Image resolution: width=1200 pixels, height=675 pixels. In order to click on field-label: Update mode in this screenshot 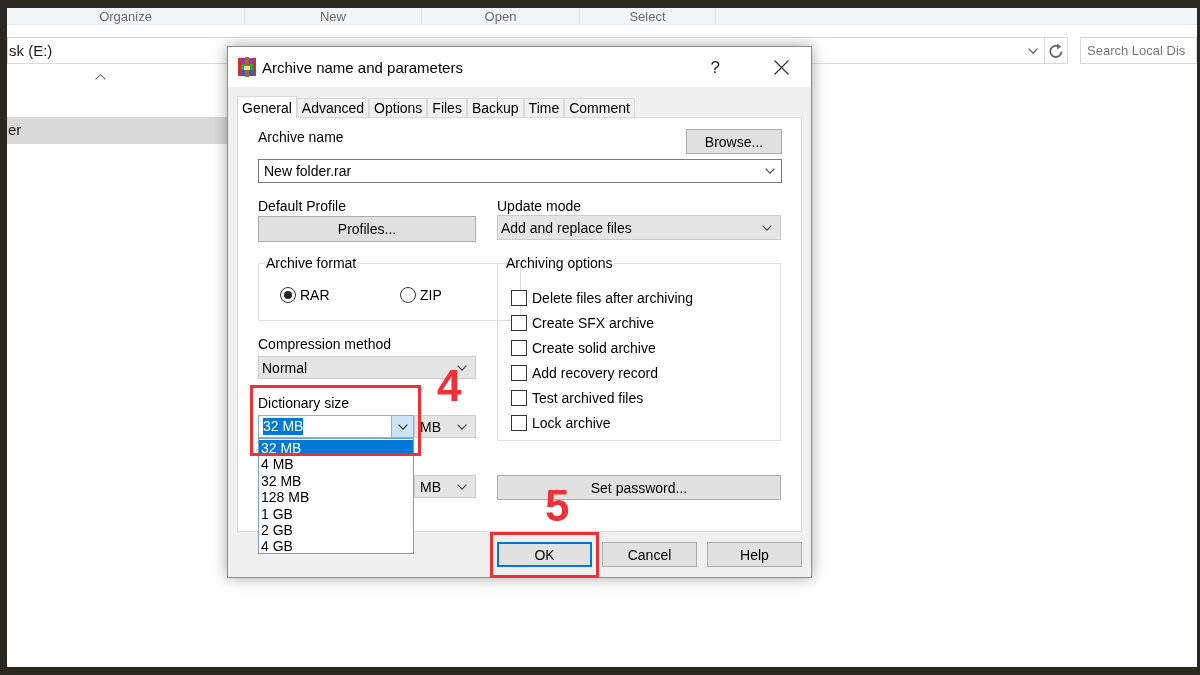, I will do `click(539, 206)`.